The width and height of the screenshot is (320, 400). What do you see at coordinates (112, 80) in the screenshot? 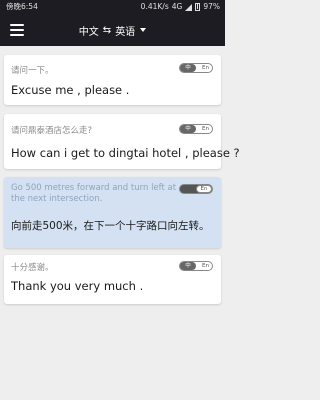
I see `conversation-card: 请问一下。 中 En Excuse me , please .` at bounding box center [112, 80].